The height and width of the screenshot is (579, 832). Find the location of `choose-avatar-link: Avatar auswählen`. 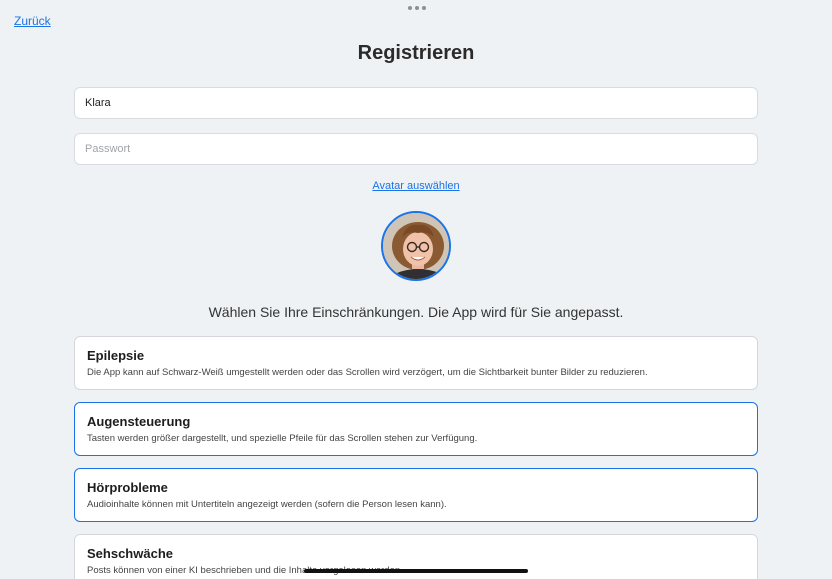

choose-avatar-link: Avatar auswählen is located at coordinates (416, 186).